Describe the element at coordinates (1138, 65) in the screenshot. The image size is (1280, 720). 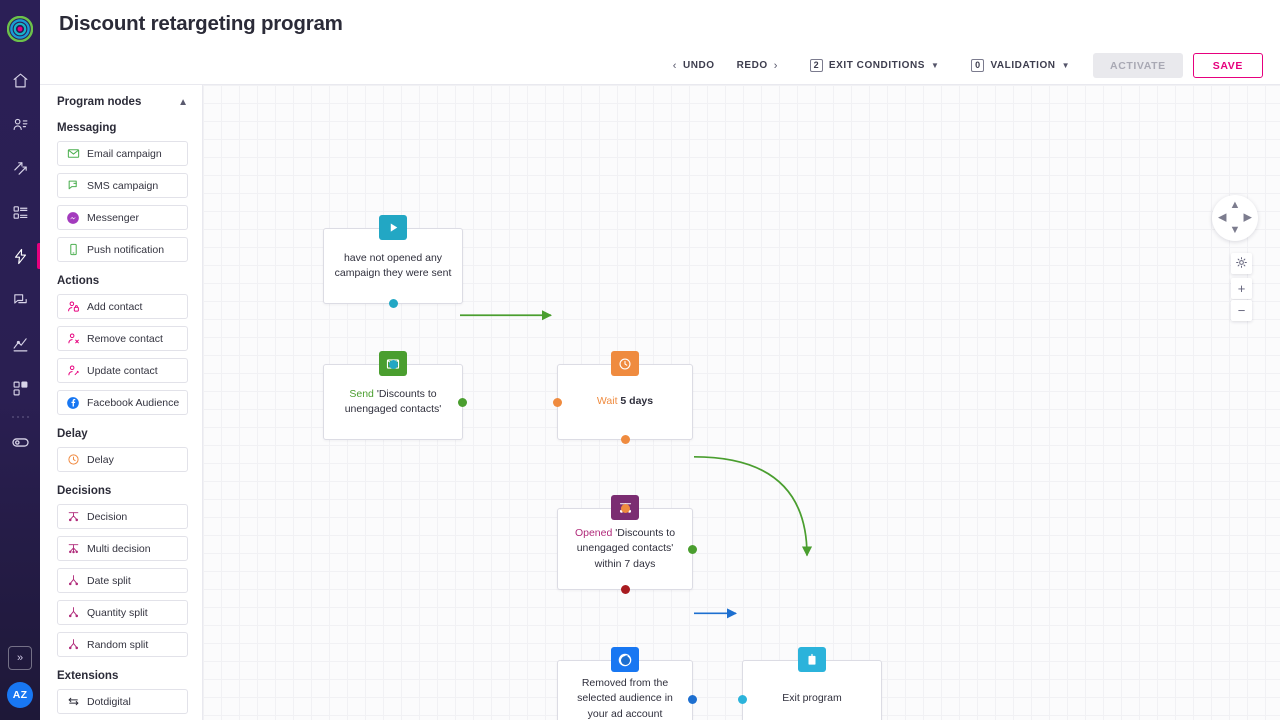
I see `activate-button: ACTIVATE` at that location.